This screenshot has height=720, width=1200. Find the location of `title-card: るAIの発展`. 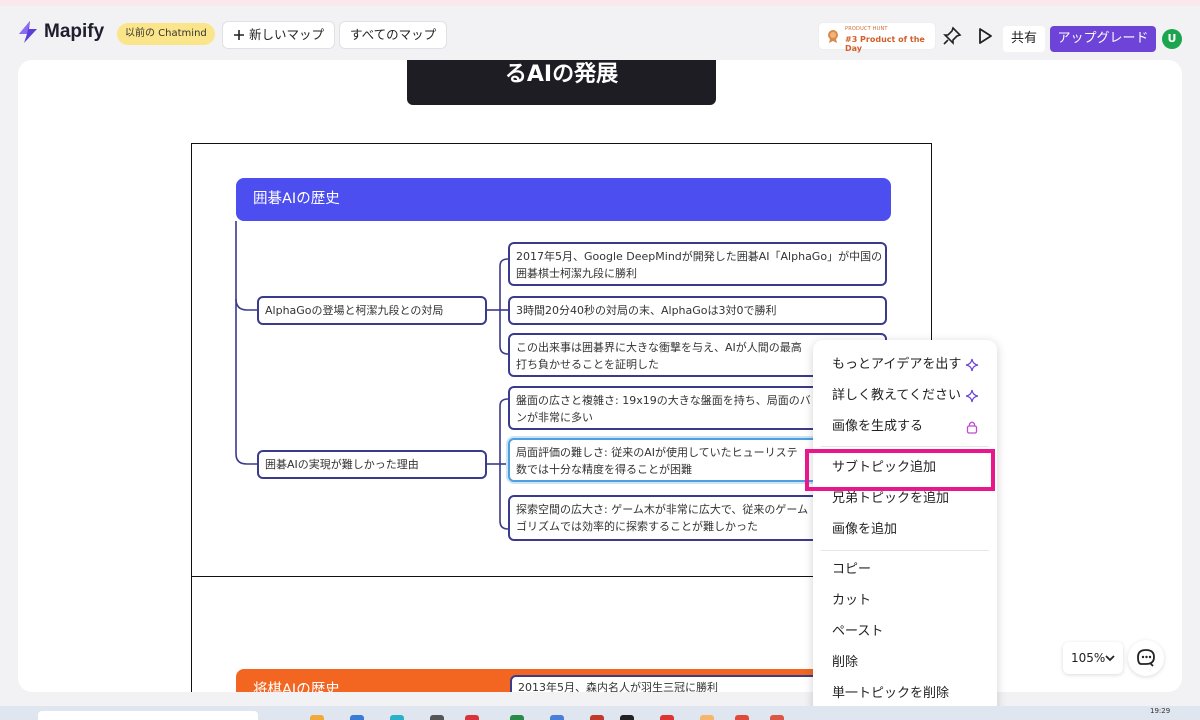

title-card: るAIの発展 is located at coordinates (561, 82).